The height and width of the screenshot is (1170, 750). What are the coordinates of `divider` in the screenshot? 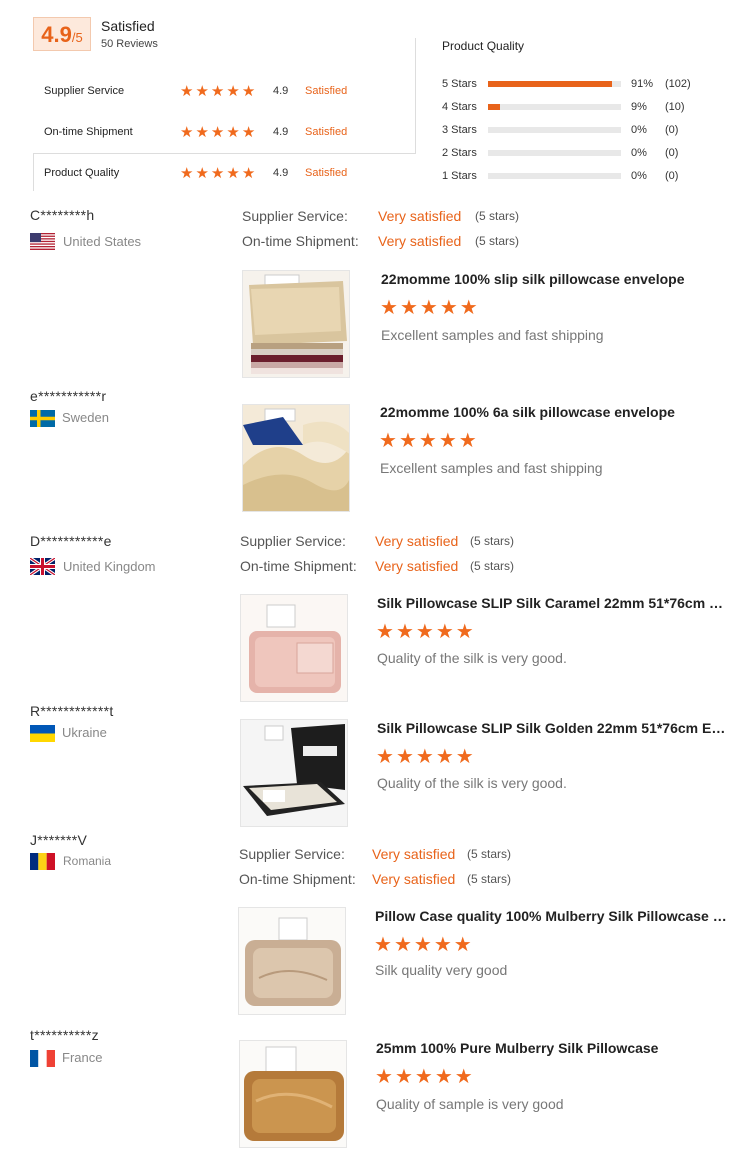 It's located at (33, 172).